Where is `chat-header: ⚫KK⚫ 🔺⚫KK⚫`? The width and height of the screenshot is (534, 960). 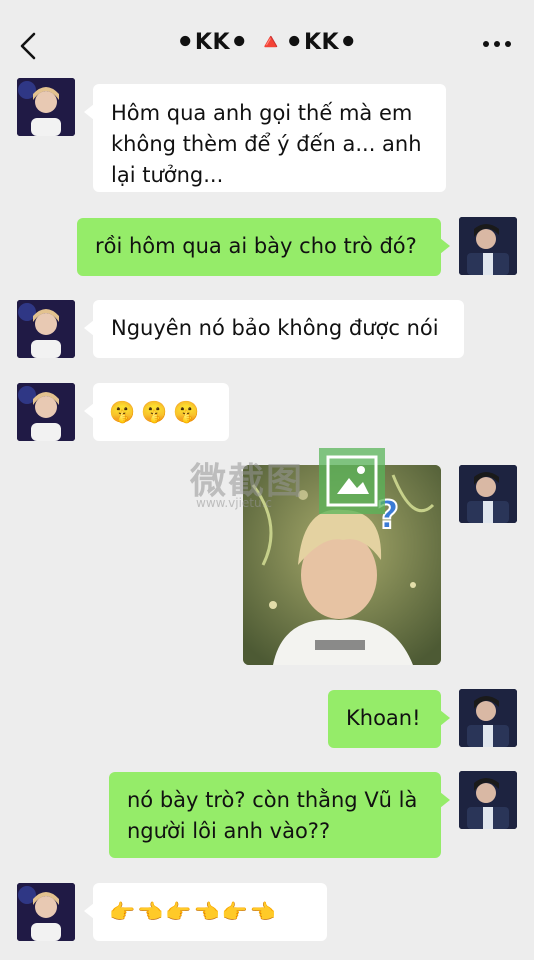
chat-header: ⚫KK⚫ 🔺⚫KK⚫ is located at coordinates (267, 45).